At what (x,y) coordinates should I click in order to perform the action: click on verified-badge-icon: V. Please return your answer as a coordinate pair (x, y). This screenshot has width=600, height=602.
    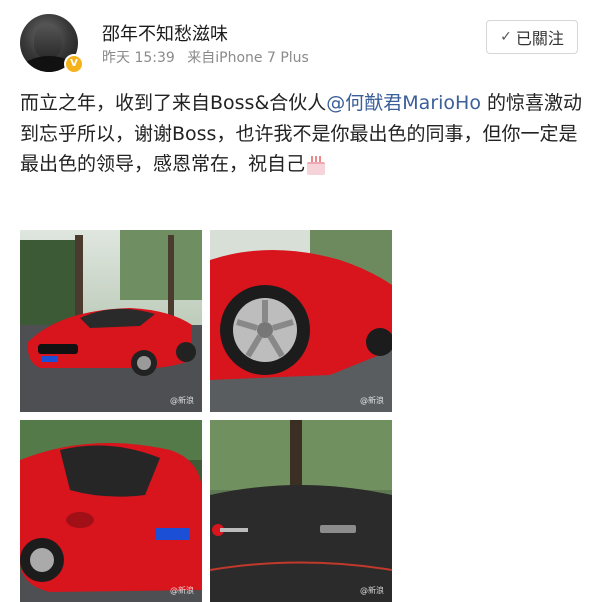
    Looking at the image, I should click on (74, 64).